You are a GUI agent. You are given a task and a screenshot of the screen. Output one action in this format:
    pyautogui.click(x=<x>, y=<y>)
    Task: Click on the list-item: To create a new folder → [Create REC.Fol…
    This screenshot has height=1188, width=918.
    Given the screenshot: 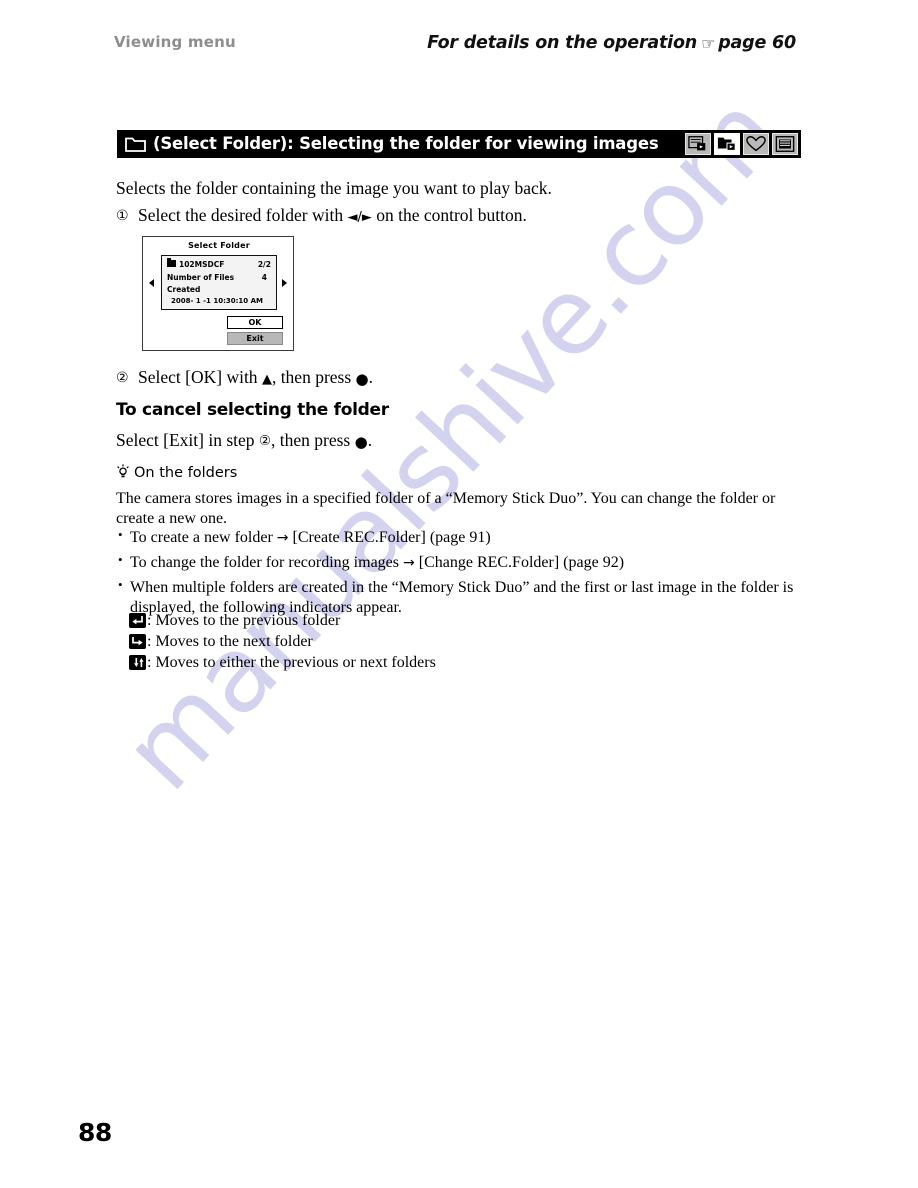 What is the action you would take?
    pyautogui.click(x=458, y=538)
    